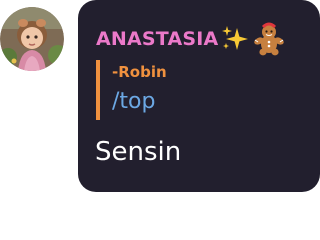  What do you see at coordinates (134, 101) in the screenshot?
I see `reply-text: /top` at bounding box center [134, 101].